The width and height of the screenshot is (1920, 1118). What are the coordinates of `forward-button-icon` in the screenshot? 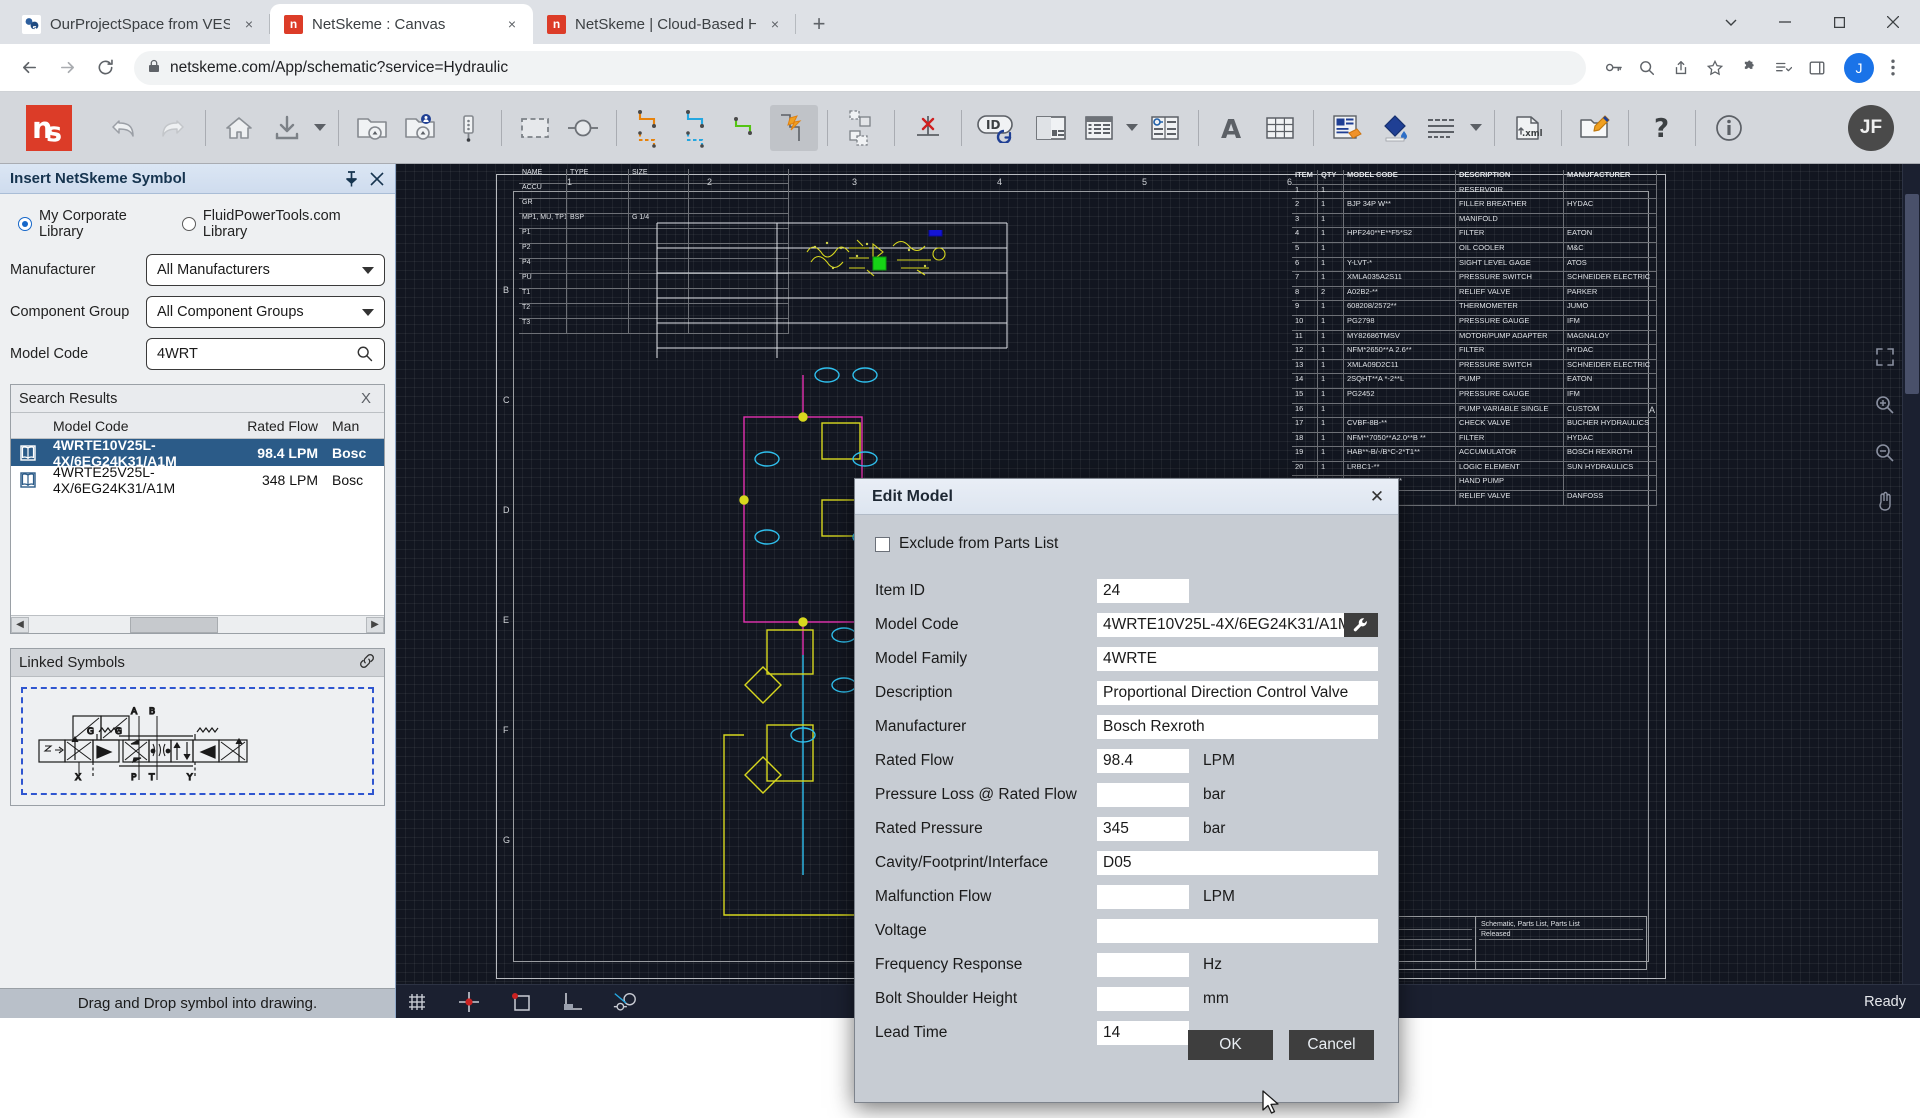 It's located at (67, 68).